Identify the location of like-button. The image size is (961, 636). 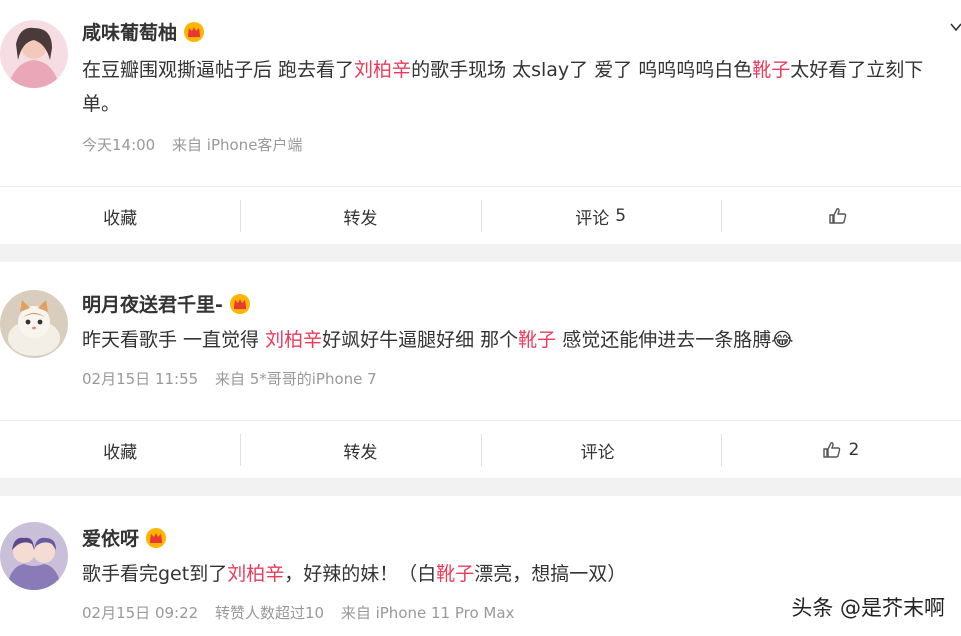
(840, 216).